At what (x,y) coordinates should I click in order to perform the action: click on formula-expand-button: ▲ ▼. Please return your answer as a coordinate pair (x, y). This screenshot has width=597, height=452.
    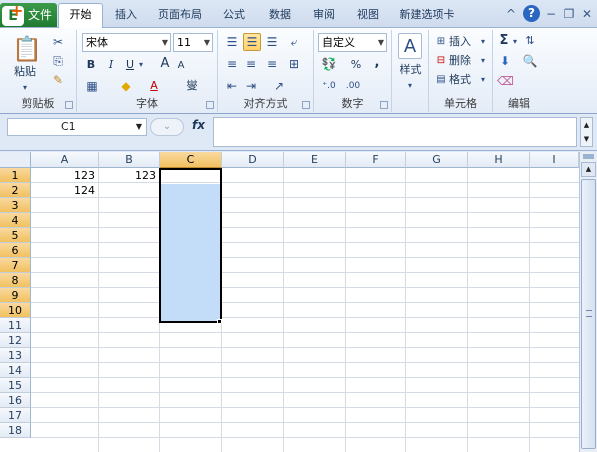
    Looking at the image, I should click on (586, 132).